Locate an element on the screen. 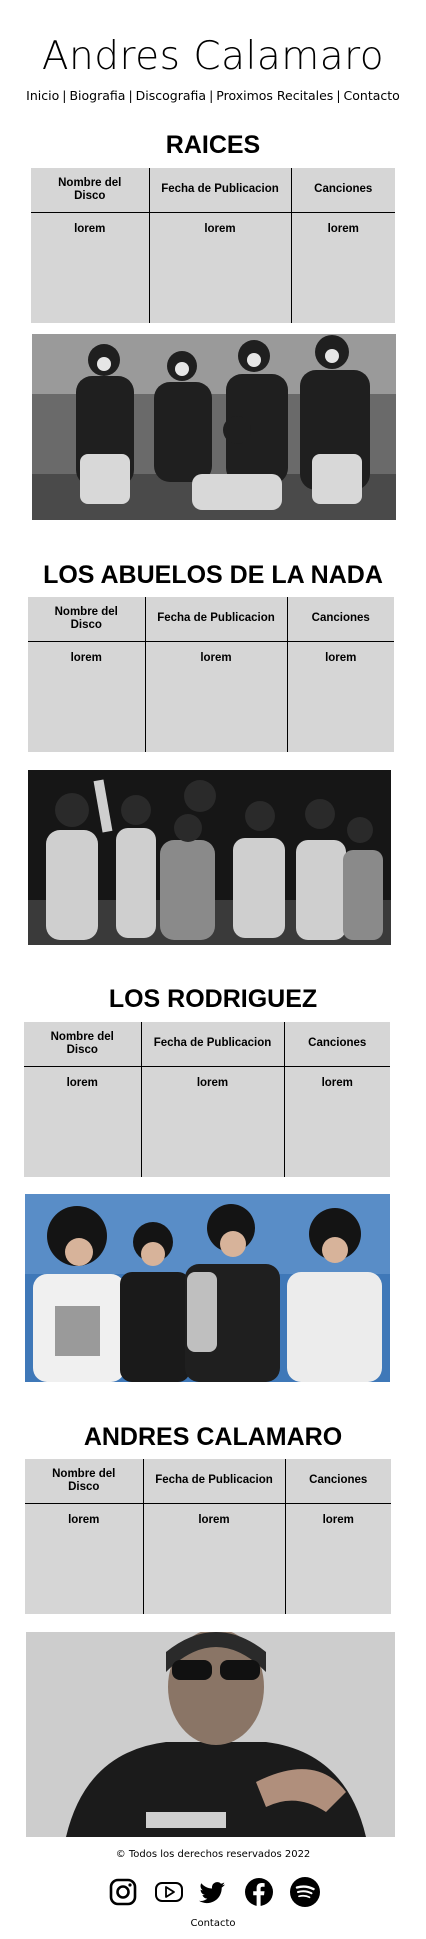 The height and width of the screenshot is (1939, 426). youtube-icon is located at coordinates (169, 1892).